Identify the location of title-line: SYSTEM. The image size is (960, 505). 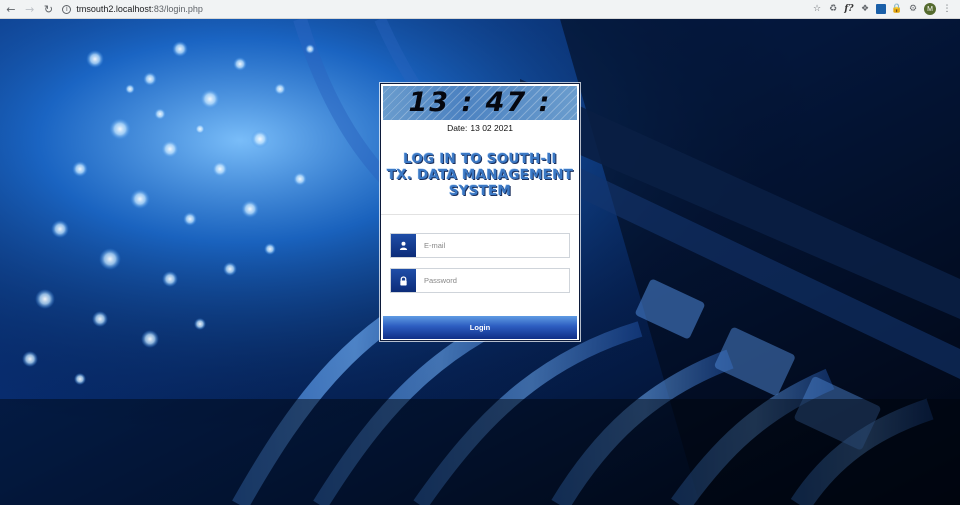
(480, 191).